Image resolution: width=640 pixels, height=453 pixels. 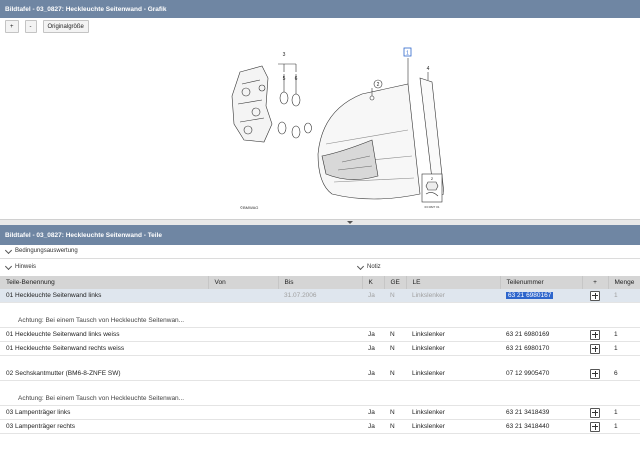 What do you see at coordinates (453, 282) in the screenshot?
I see `col-le: LE` at bounding box center [453, 282].